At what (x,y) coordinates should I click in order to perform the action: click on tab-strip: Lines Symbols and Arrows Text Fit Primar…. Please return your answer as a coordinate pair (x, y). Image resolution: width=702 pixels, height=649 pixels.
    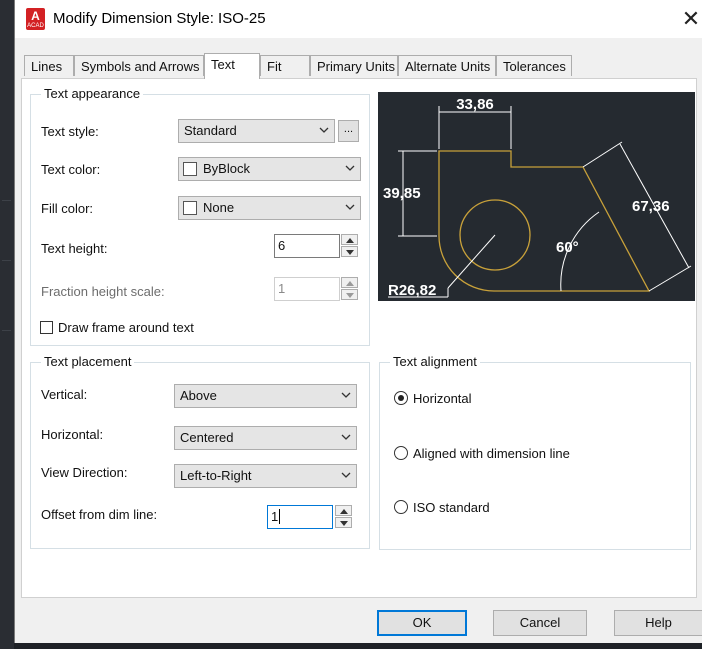
    Looking at the image, I should click on (358, 66).